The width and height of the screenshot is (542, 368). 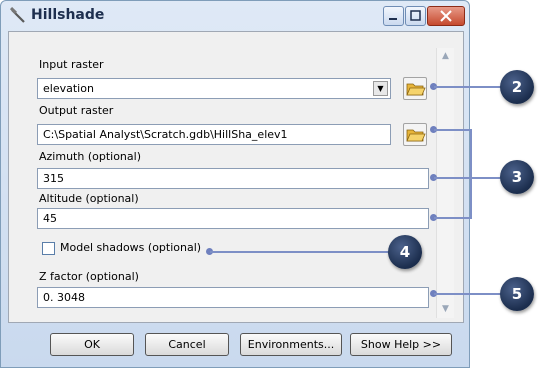 What do you see at coordinates (89, 198) in the screenshot?
I see `altitude-label: Altitude (optional)` at bounding box center [89, 198].